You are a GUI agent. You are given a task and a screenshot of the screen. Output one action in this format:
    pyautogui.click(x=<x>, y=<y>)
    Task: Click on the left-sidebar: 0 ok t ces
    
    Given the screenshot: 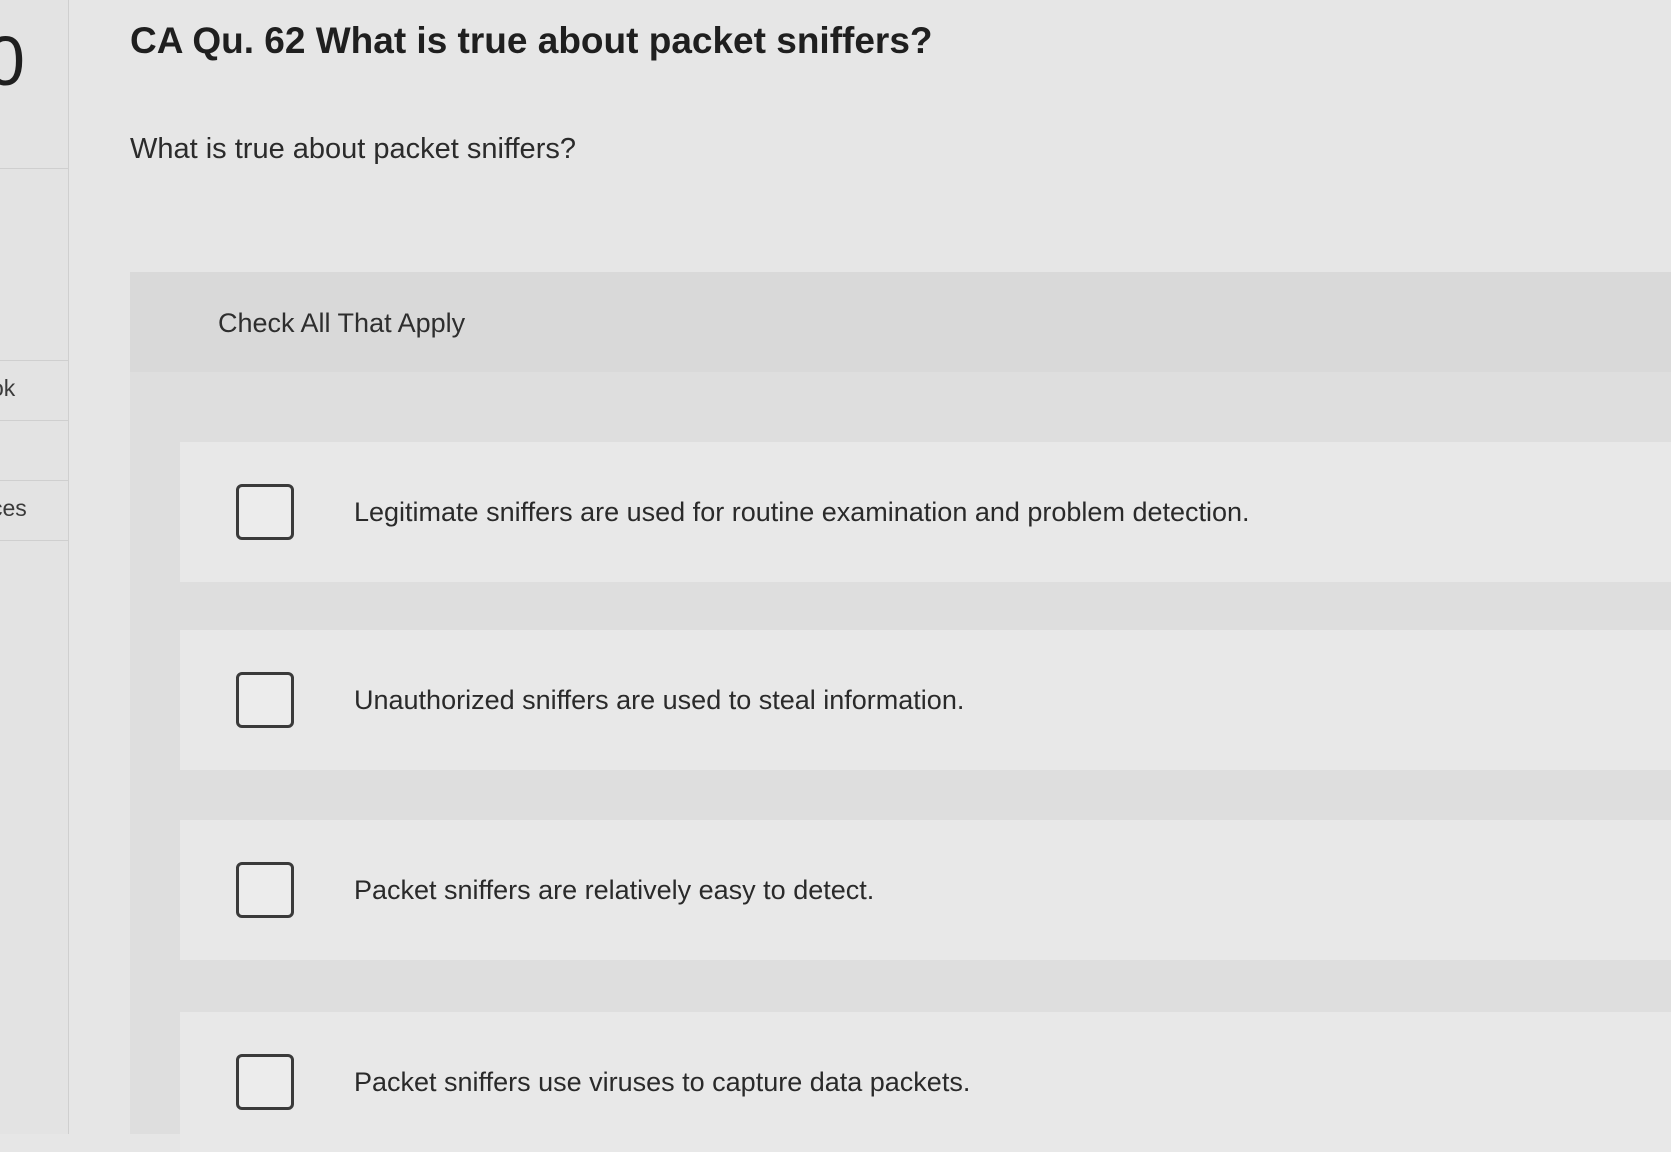 What is the action you would take?
    pyautogui.click(x=34, y=567)
    